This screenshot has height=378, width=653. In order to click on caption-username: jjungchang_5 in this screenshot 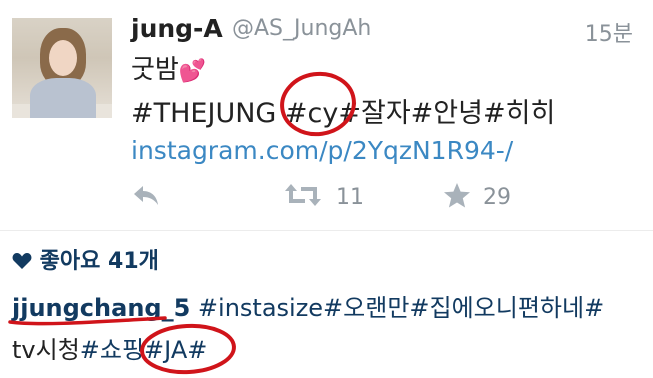, I will do `click(101, 308)`.